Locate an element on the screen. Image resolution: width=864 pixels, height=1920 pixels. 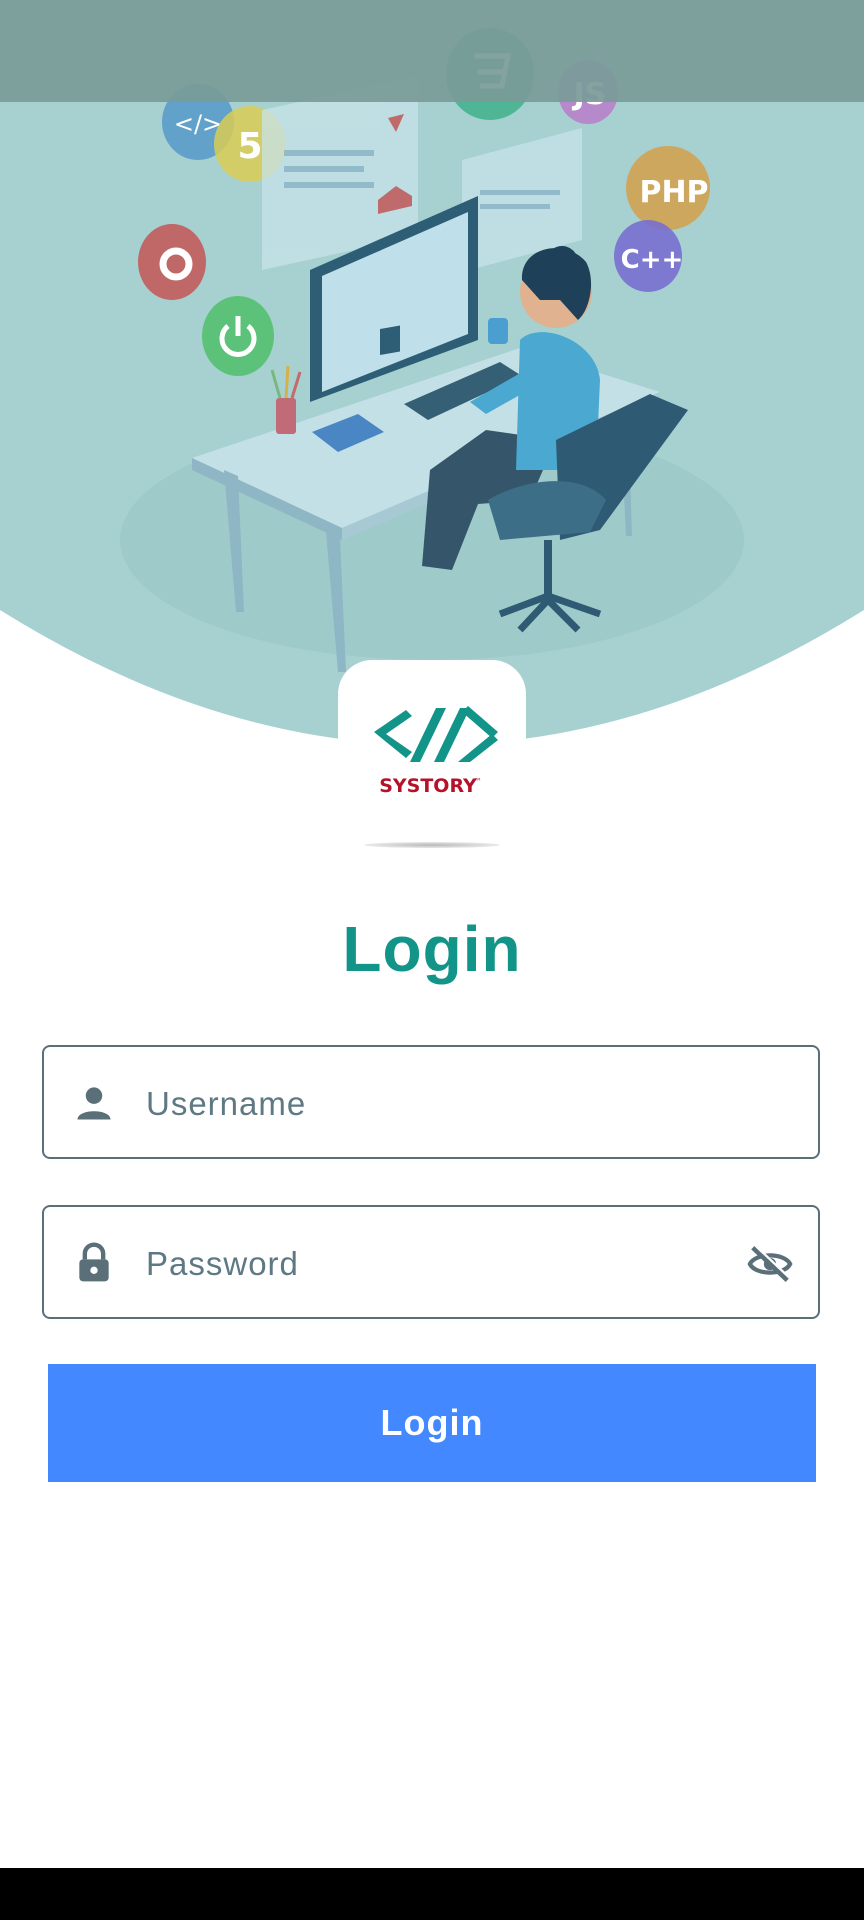
eye-off-icon is located at coordinates (770, 1264).